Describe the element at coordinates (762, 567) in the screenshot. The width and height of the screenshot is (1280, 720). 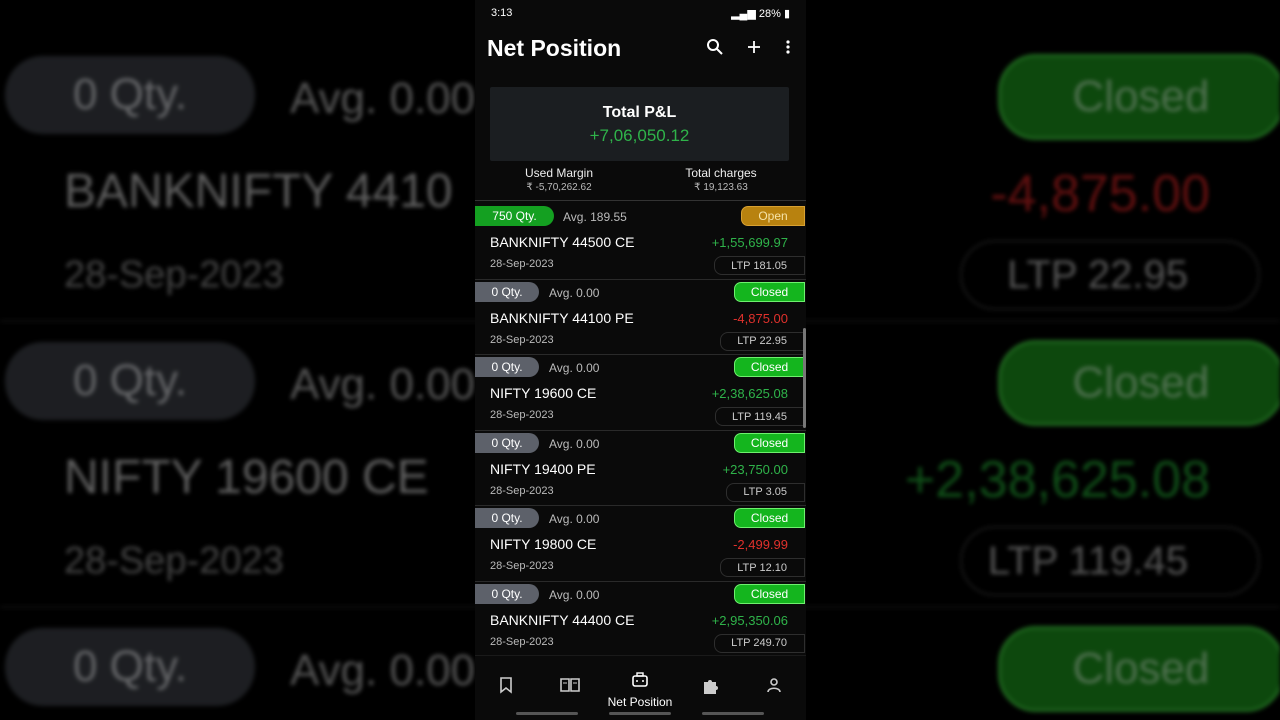
I see `ltp-chip: LTP 12.10` at that location.